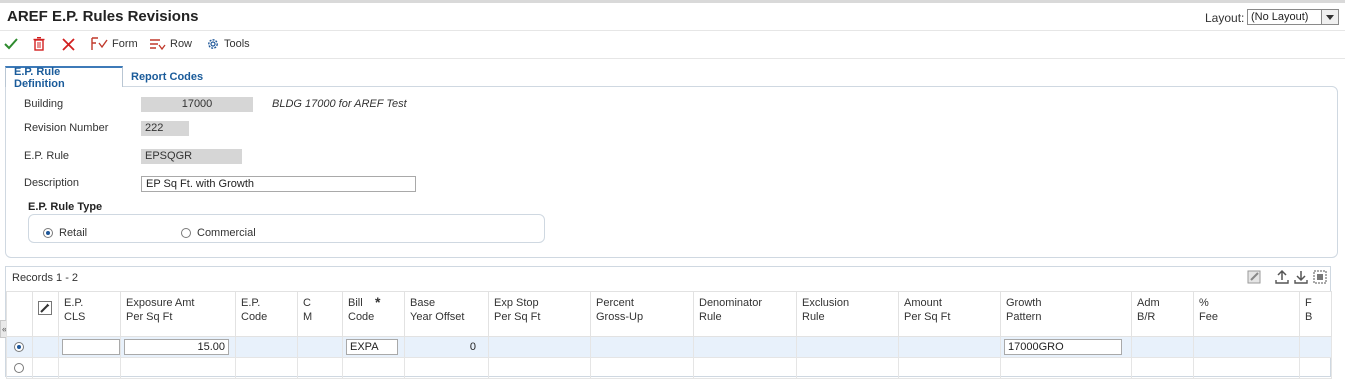  Describe the element at coordinates (826, 303) in the screenshot. I see `col-exclusion-rule-line1: Exclusion` at that location.